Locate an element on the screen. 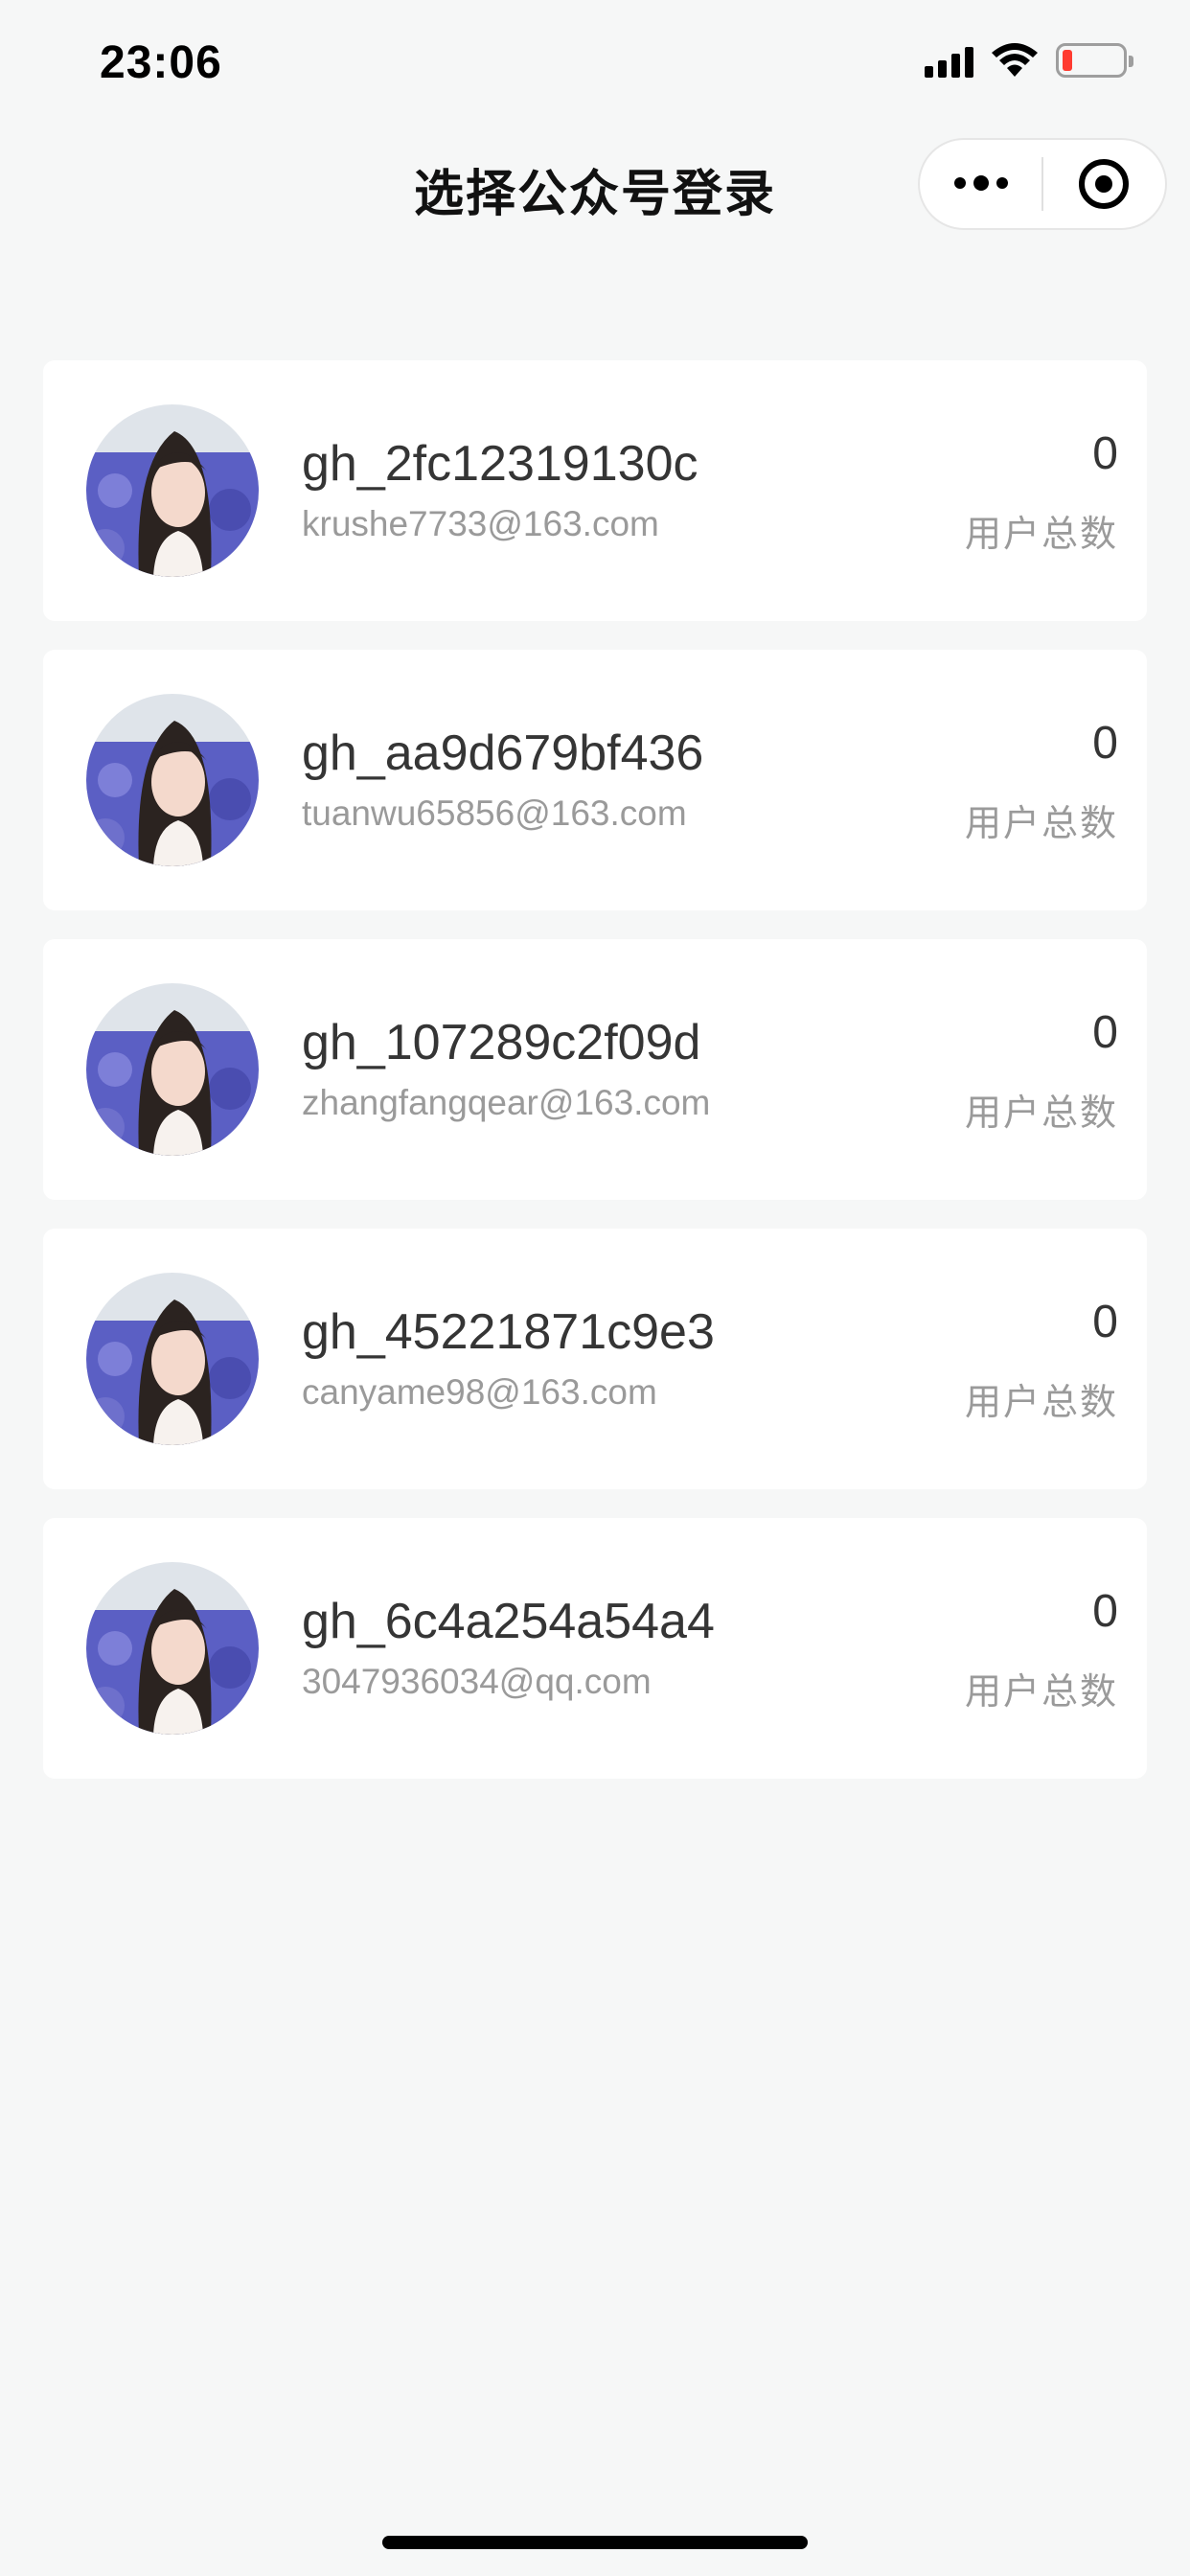  account-email: canyame98@163.com is located at coordinates (480, 1392).